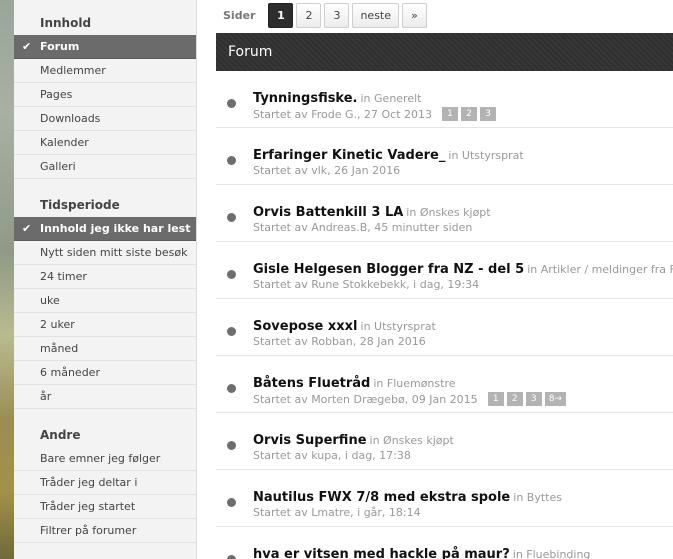  Describe the element at coordinates (414, 383) in the screenshot. I see `topic-forum-link: in Fluemønstre` at that location.